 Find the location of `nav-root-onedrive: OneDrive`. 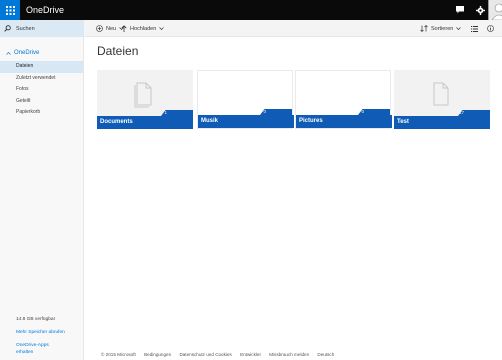

nav-root-onedrive: OneDrive is located at coordinates (22, 53).